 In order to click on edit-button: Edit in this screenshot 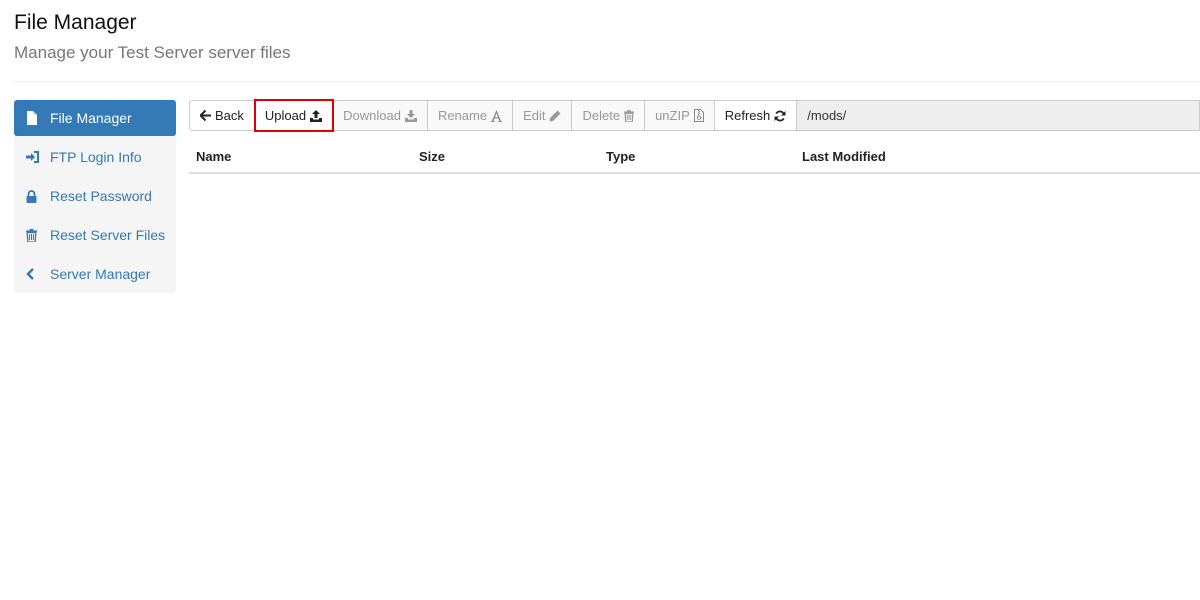, I will do `click(543, 115)`.